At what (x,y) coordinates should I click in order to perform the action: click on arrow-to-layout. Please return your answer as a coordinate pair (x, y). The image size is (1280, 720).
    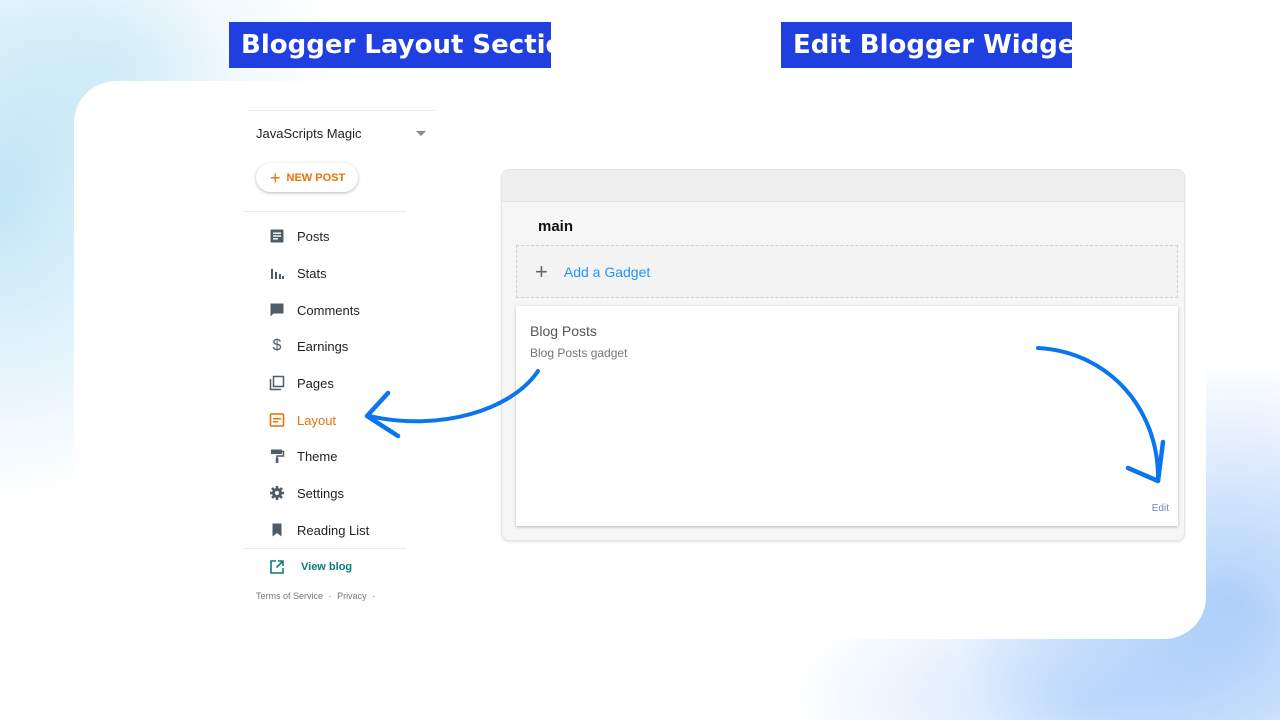
    Looking at the image, I should click on (452, 404).